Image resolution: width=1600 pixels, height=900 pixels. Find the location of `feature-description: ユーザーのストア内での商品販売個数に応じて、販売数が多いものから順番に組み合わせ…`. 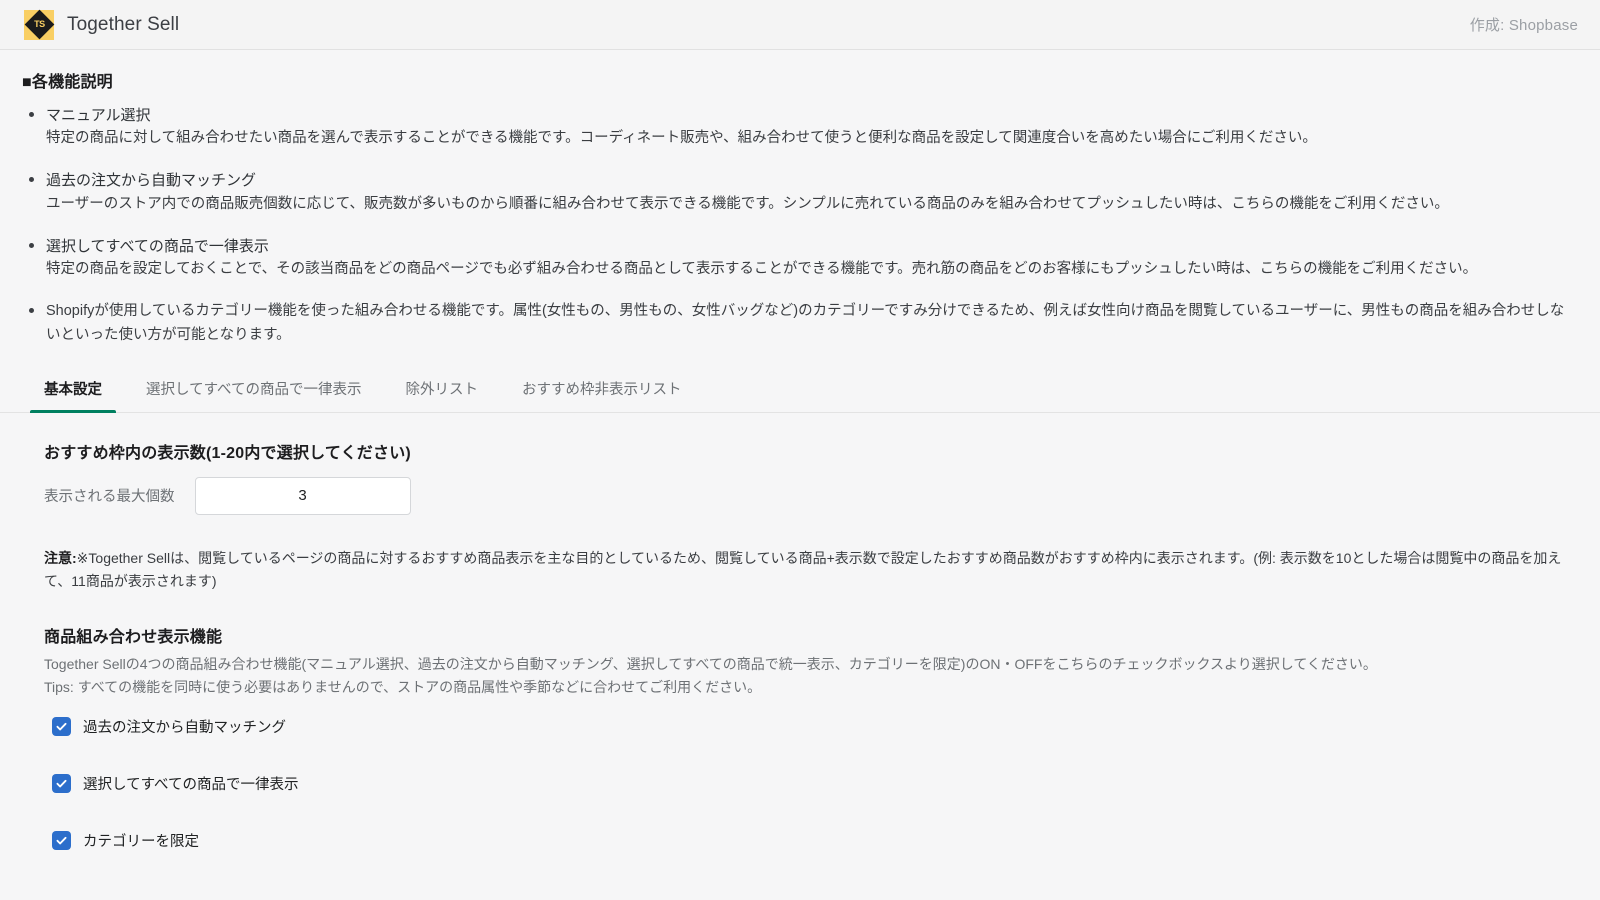

feature-description: ユーザーのストア内での商品販売個数に応じて、販売数が多いものから順番に組み合わせ… is located at coordinates (747, 203).